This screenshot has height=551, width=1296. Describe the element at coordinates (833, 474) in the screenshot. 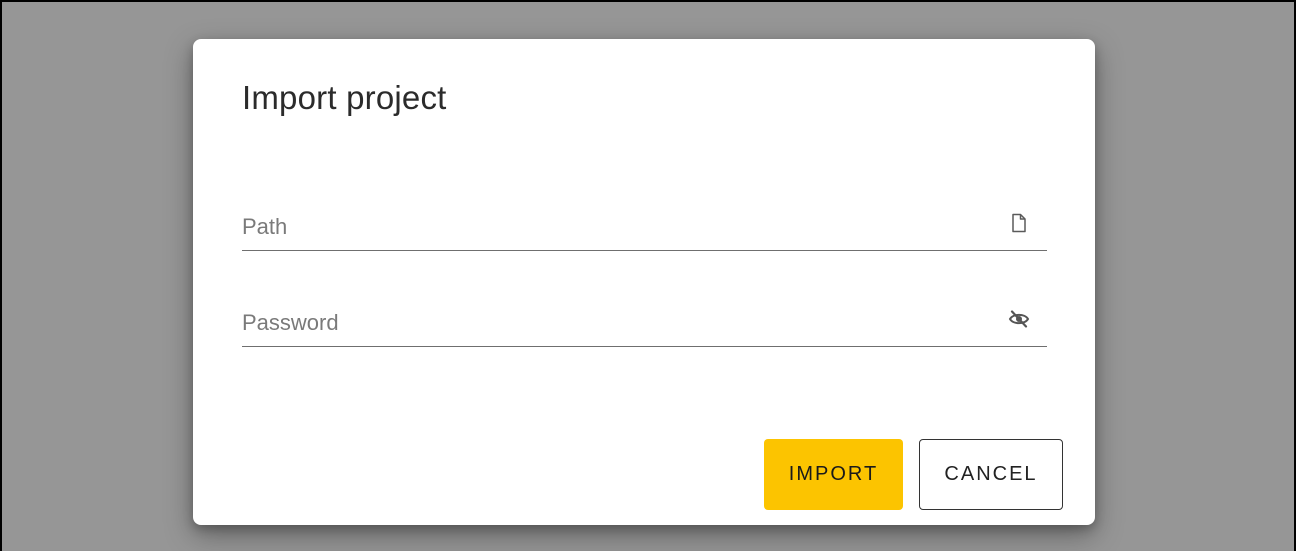

I see `import-button: IMPORT` at that location.